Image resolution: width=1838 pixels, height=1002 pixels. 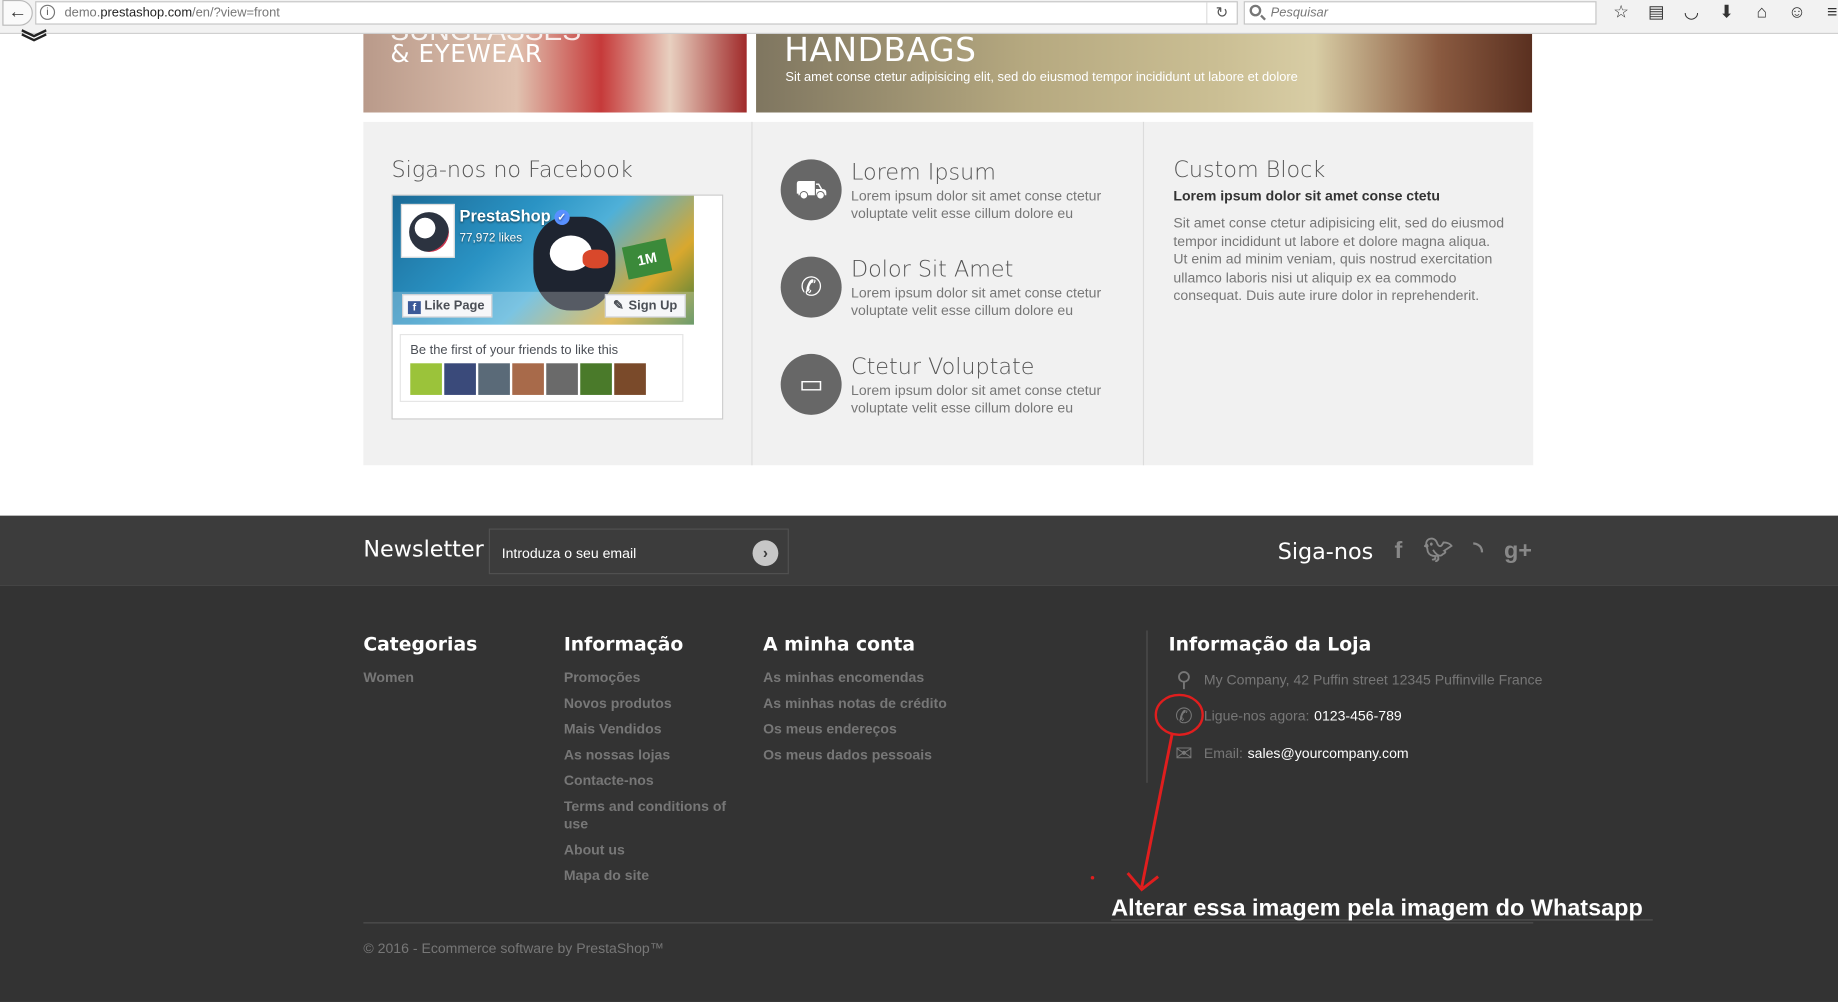 What do you see at coordinates (1299, 12) in the screenshot?
I see `search-placeholder: Pesquisar` at bounding box center [1299, 12].